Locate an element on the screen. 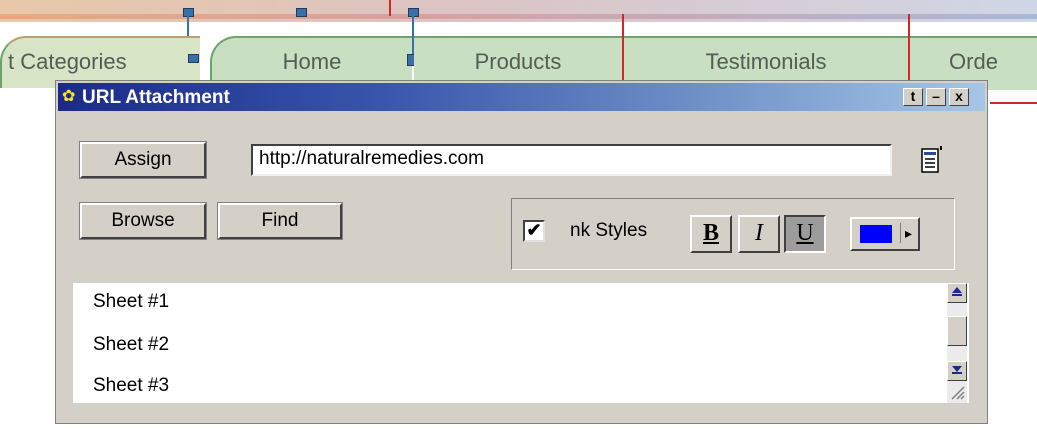  close-button: x is located at coordinates (959, 97).